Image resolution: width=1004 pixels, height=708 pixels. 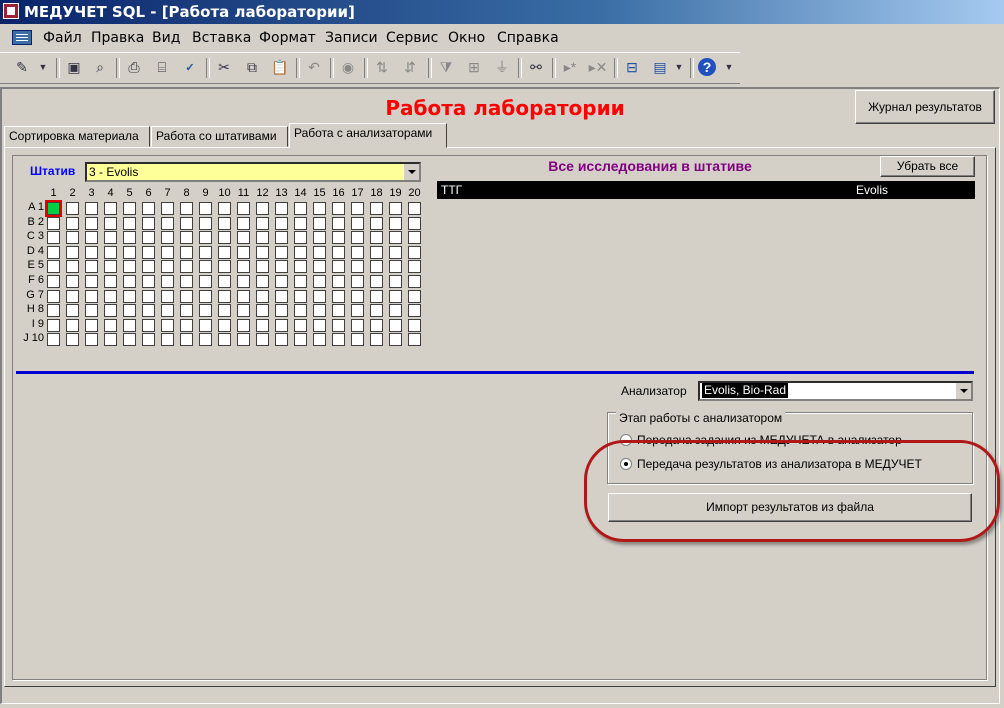 I want to click on find-icon: ⚯, so click(x=536, y=67).